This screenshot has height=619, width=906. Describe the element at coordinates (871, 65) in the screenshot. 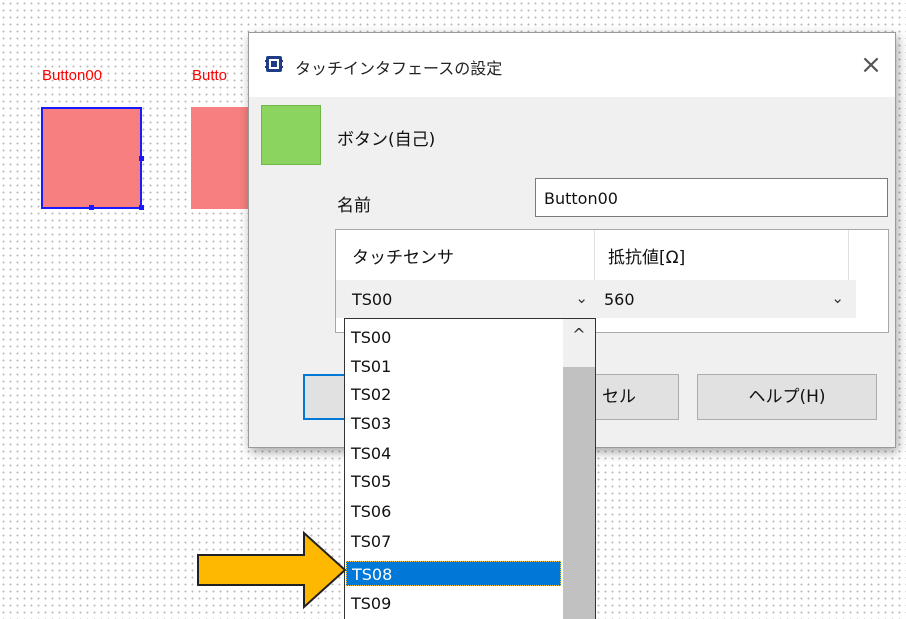

I see `close-icon: ×` at that location.